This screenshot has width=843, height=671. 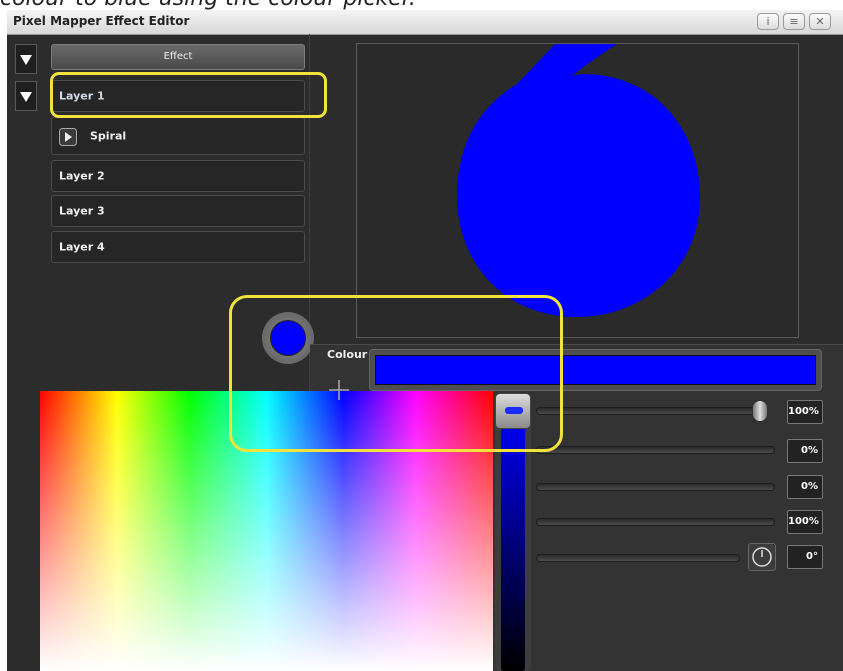 I want to click on clock-icon, so click(x=762, y=557).